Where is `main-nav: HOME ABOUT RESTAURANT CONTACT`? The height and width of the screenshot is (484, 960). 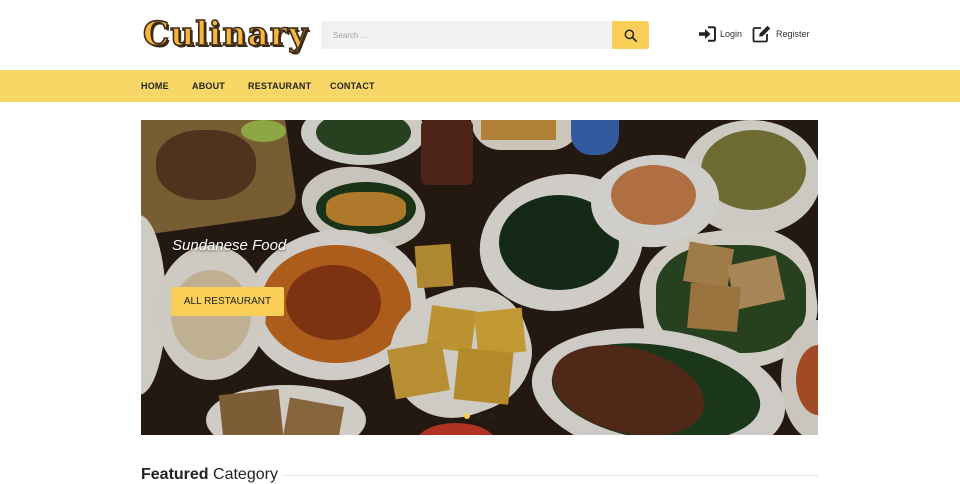
main-nav: HOME ABOUT RESTAURANT CONTACT is located at coordinates (480, 86).